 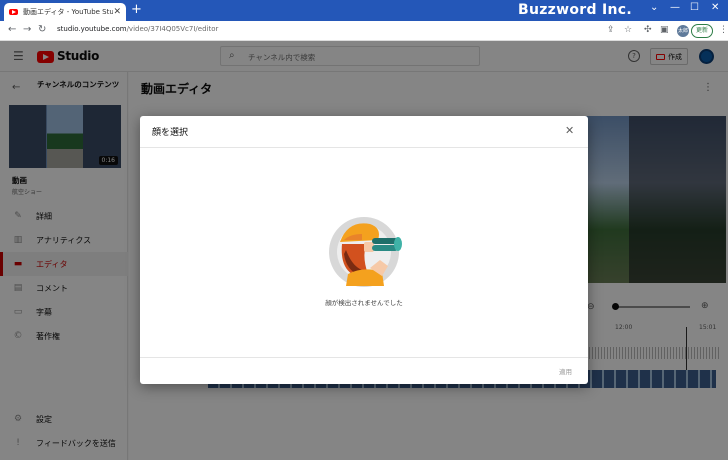 I want to click on window-menu-icon: ⌄, so click(x=654, y=7).